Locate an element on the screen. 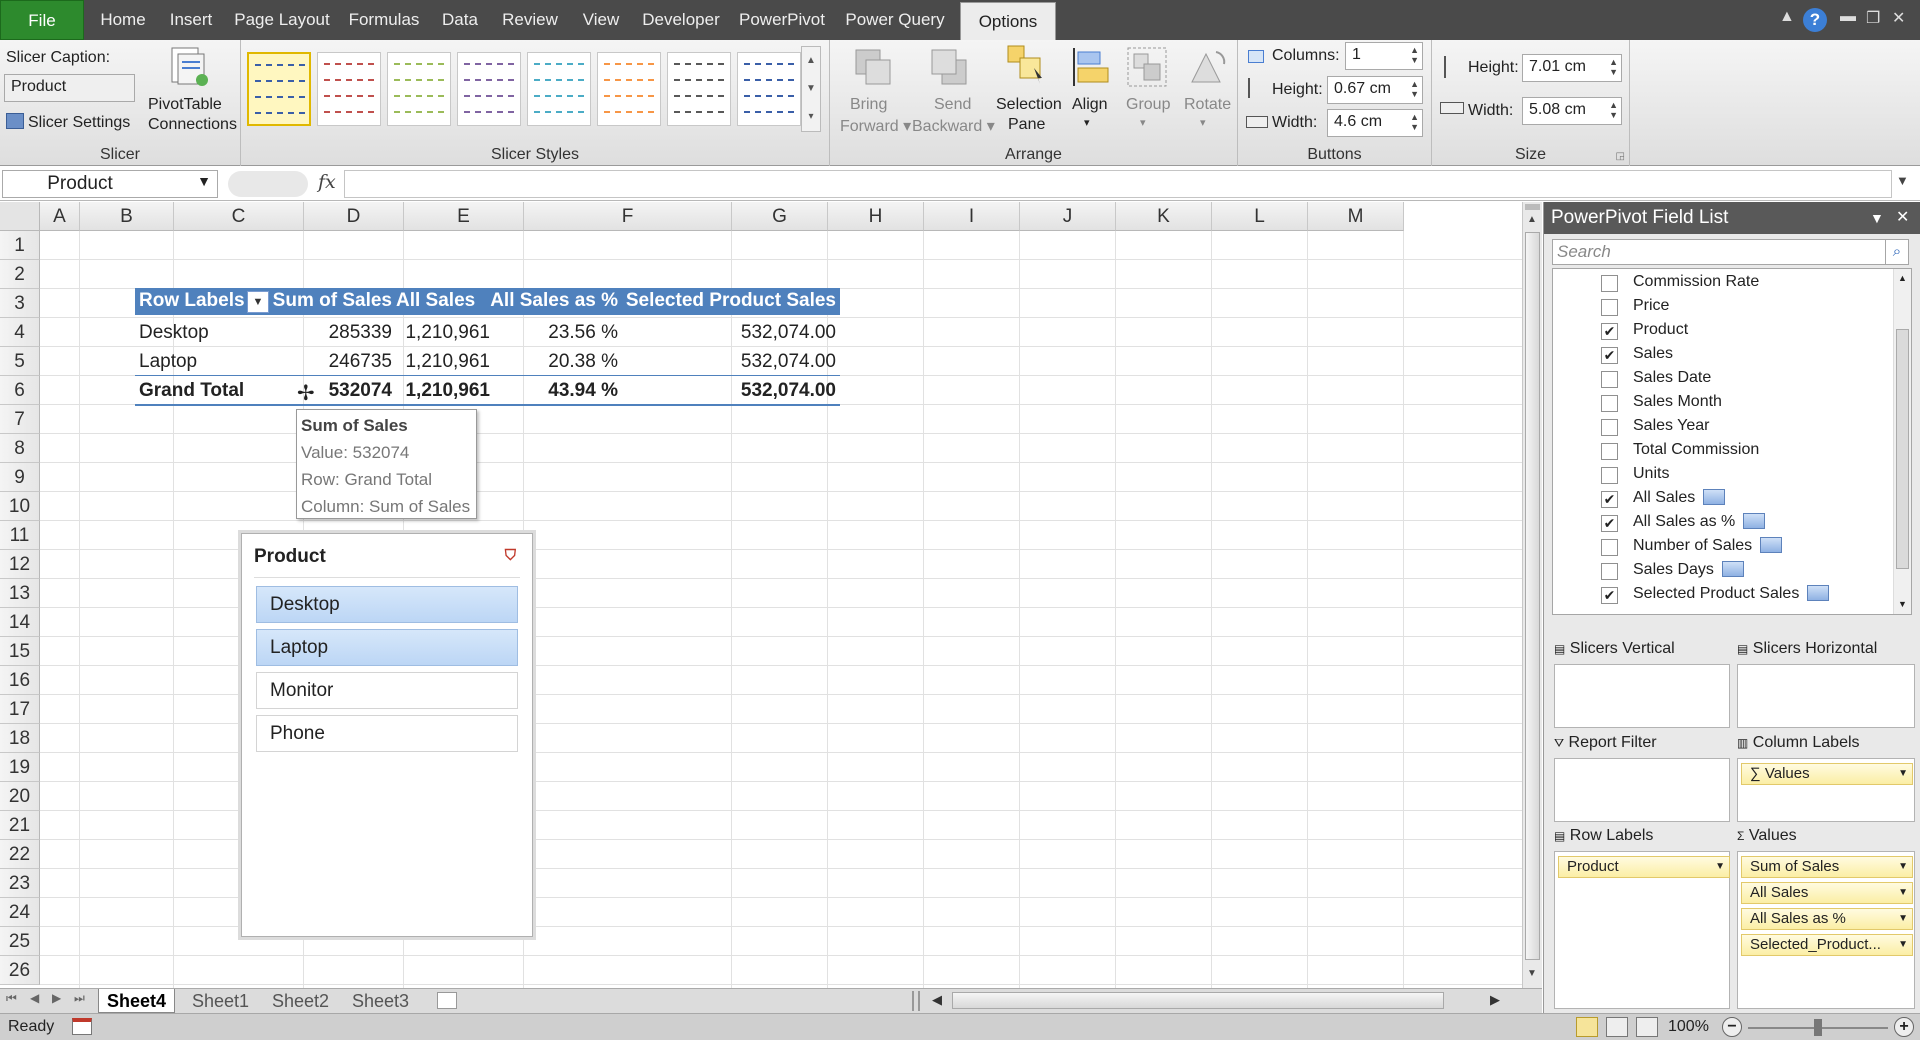 Image resolution: width=1920 pixels, height=1040 pixels. all-sales-pct-header: All Sales as % is located at coordinates (547, 301).